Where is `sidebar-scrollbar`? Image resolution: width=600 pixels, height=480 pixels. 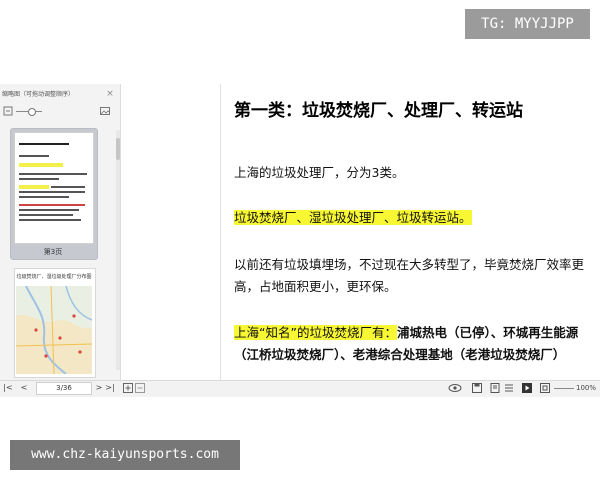 sidebar-scrollbar is located at coordinates (118, 250).